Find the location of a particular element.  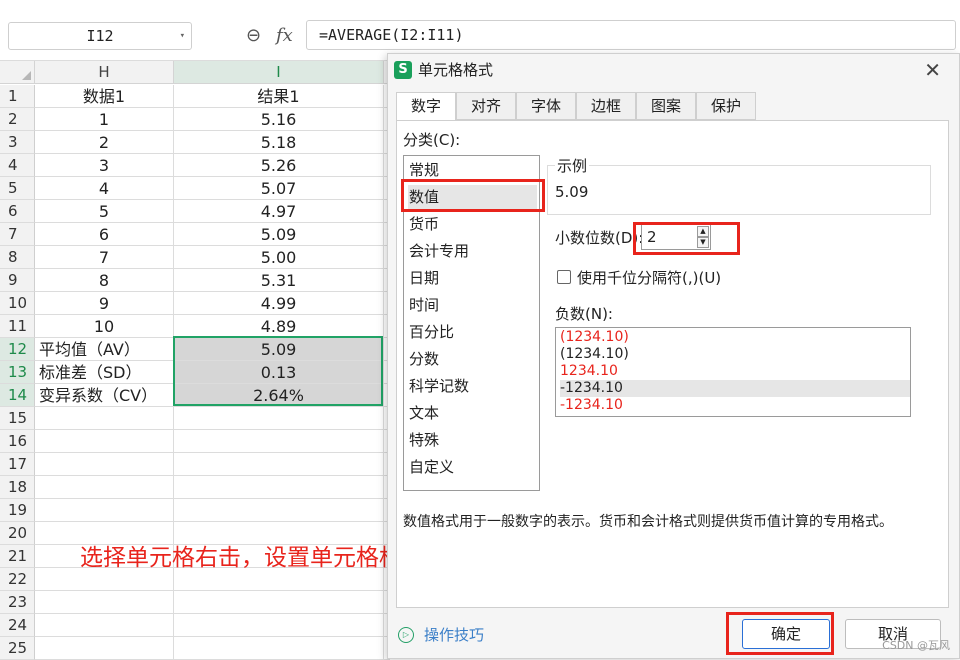

category-item-scientific: 科学记数 is located at coordinates (472, 386).